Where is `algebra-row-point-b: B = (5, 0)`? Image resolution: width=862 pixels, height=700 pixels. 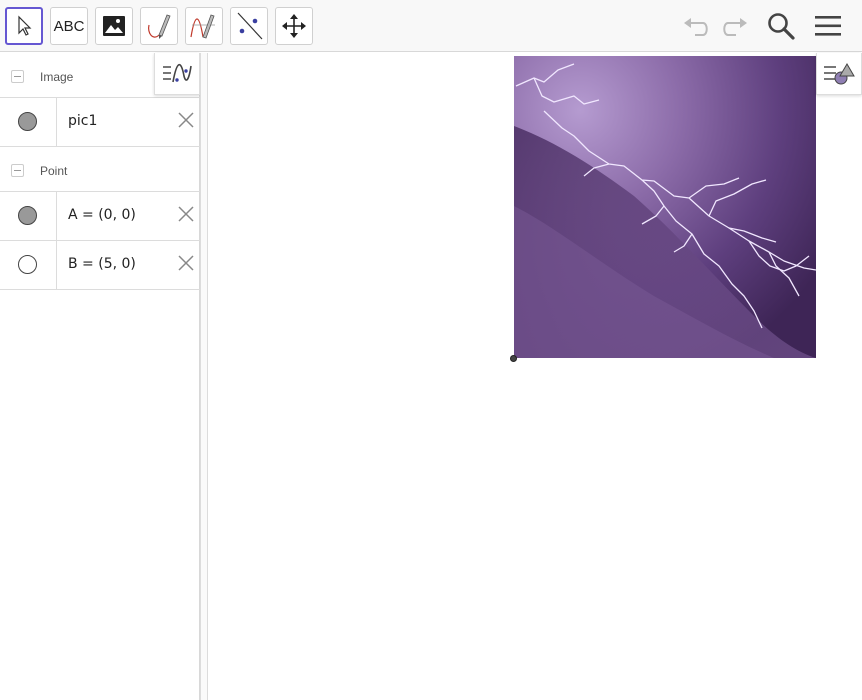 algebra-row-point-b: B = (5, 0) is located at coordinates (100, 265).